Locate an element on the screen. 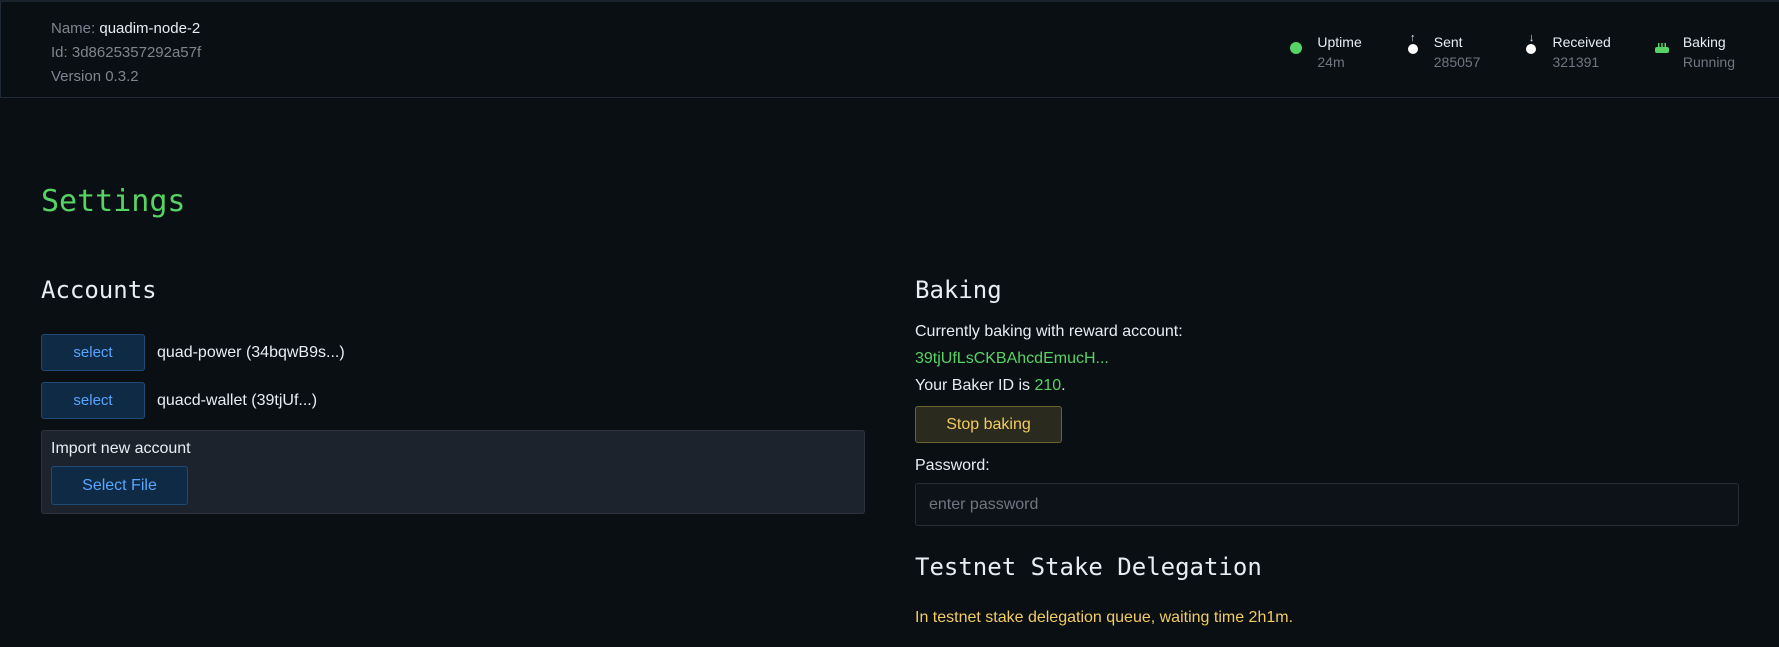 The height and width of the screenshot is (647, 1779). password-label: Password: is located at coordinates (952, 465).